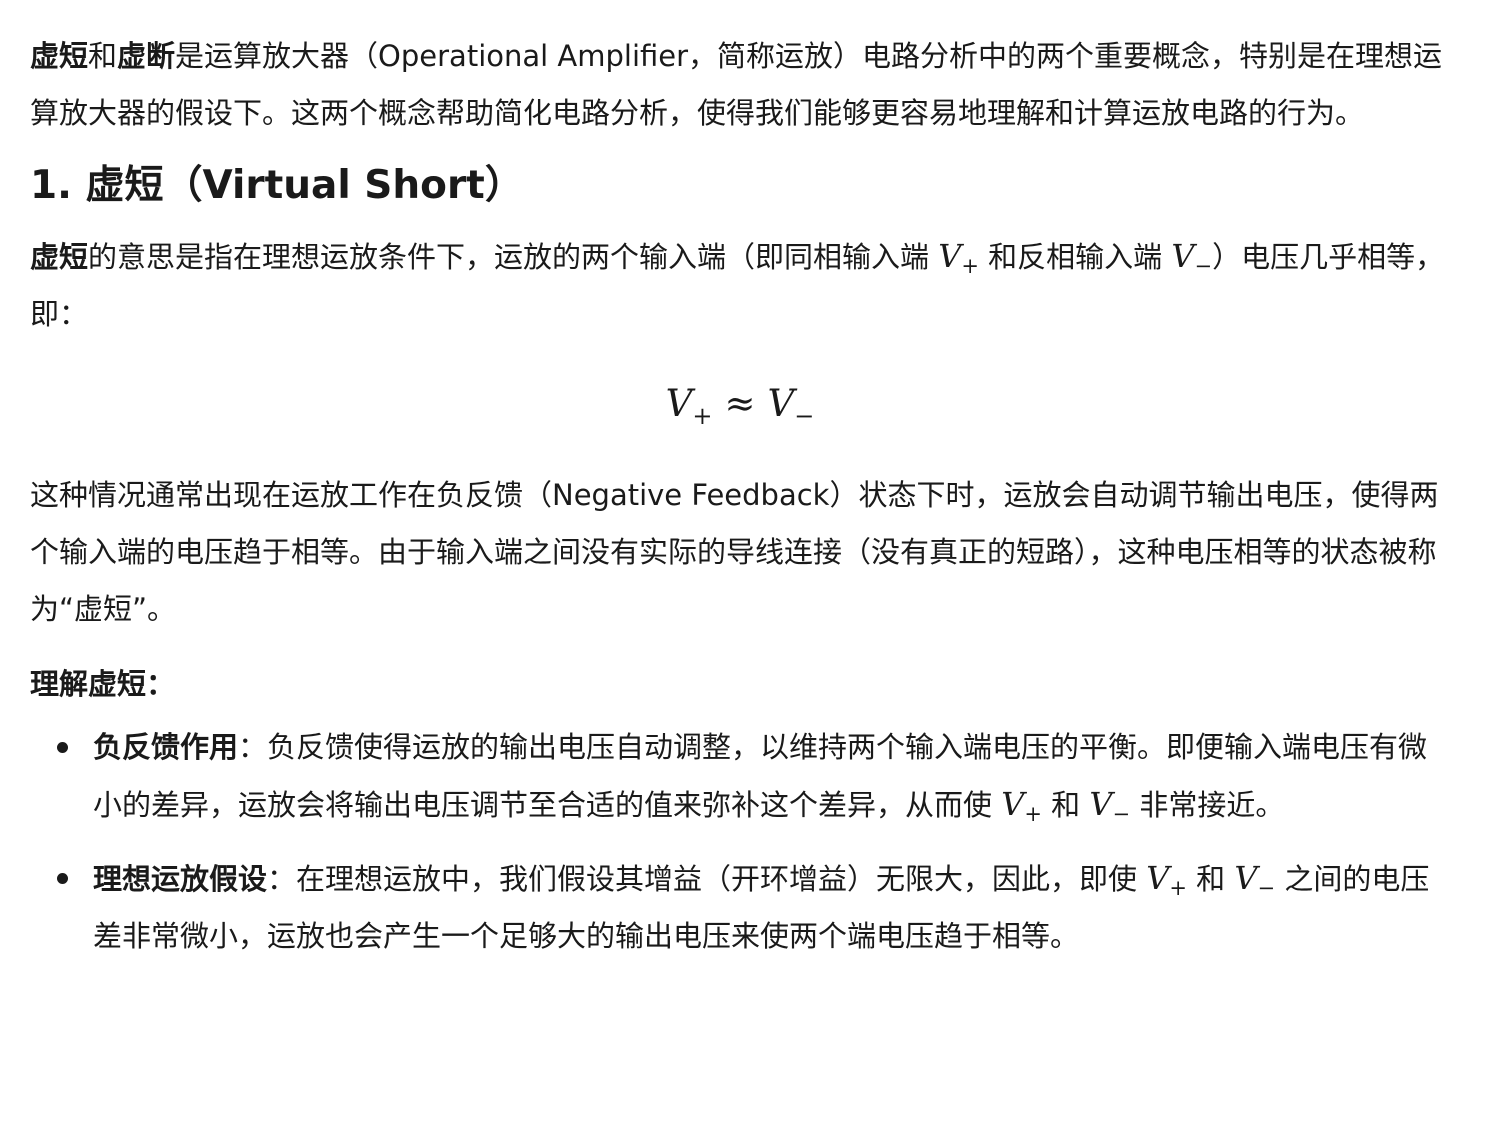 The height and width of the screenshot is (1121, 1510). What do you see at coordinates (277, 185) in the screenshot?
I see `section-heading-virtual-short: 1. 虚短（Virtual Short）` at bounding box center [277, 185].